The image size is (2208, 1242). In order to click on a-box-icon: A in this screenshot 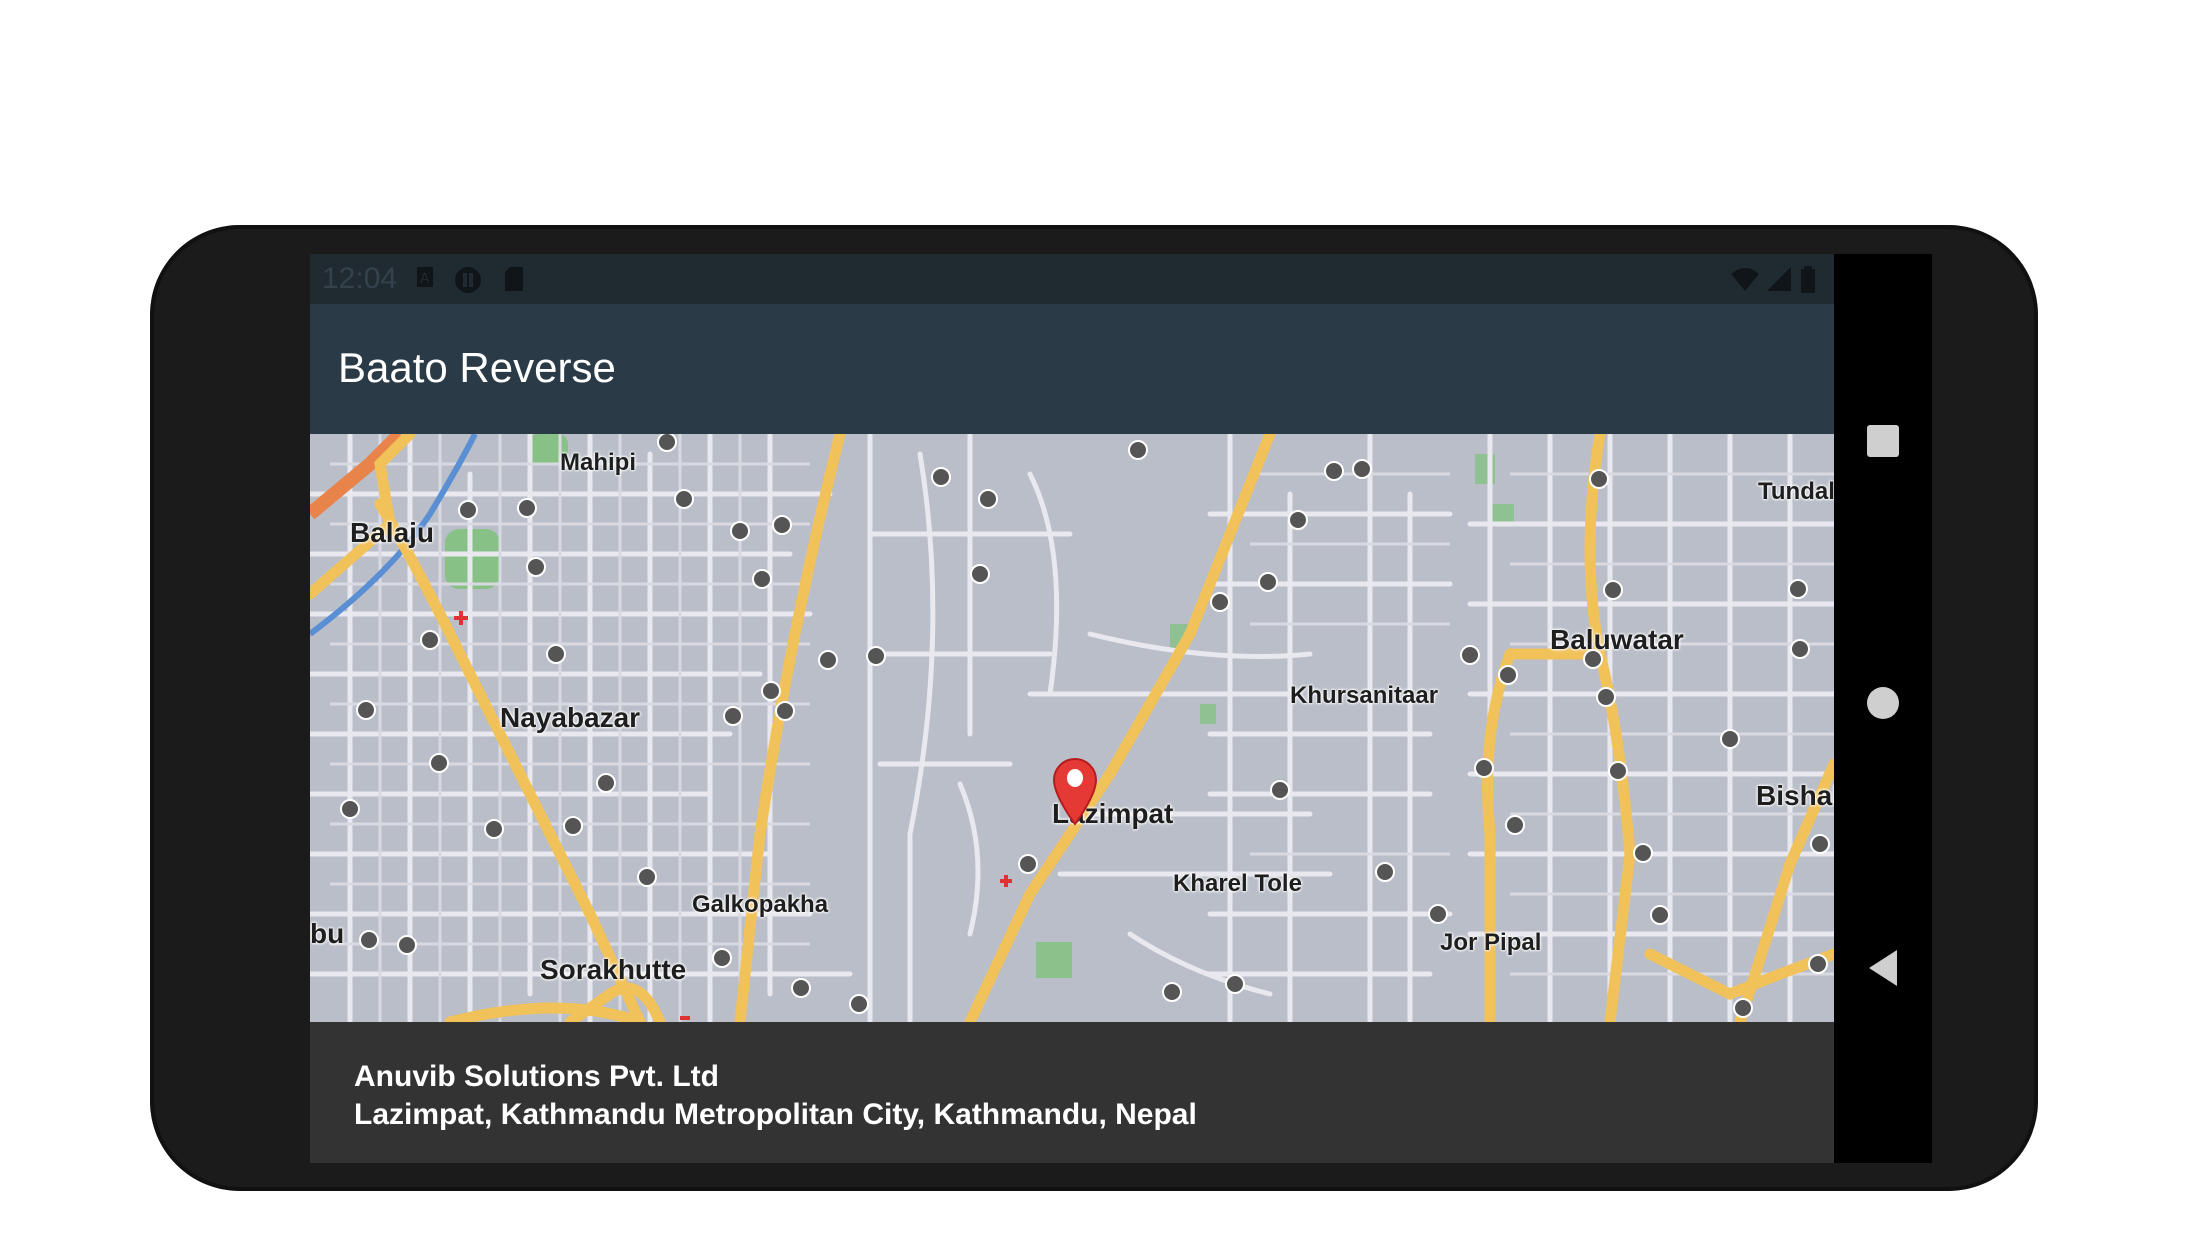, I will do `click(425, 280)`.